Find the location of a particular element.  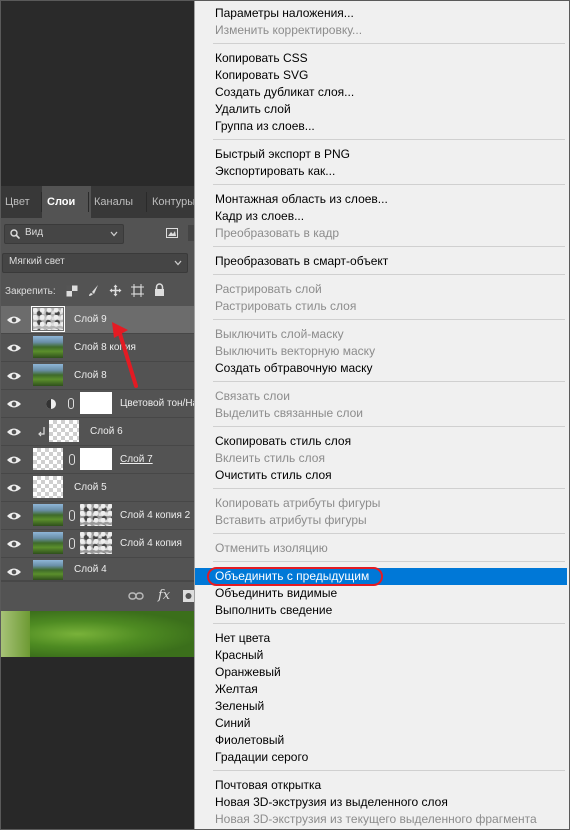

red-highlight-oval is located at coordinates (295, 576).